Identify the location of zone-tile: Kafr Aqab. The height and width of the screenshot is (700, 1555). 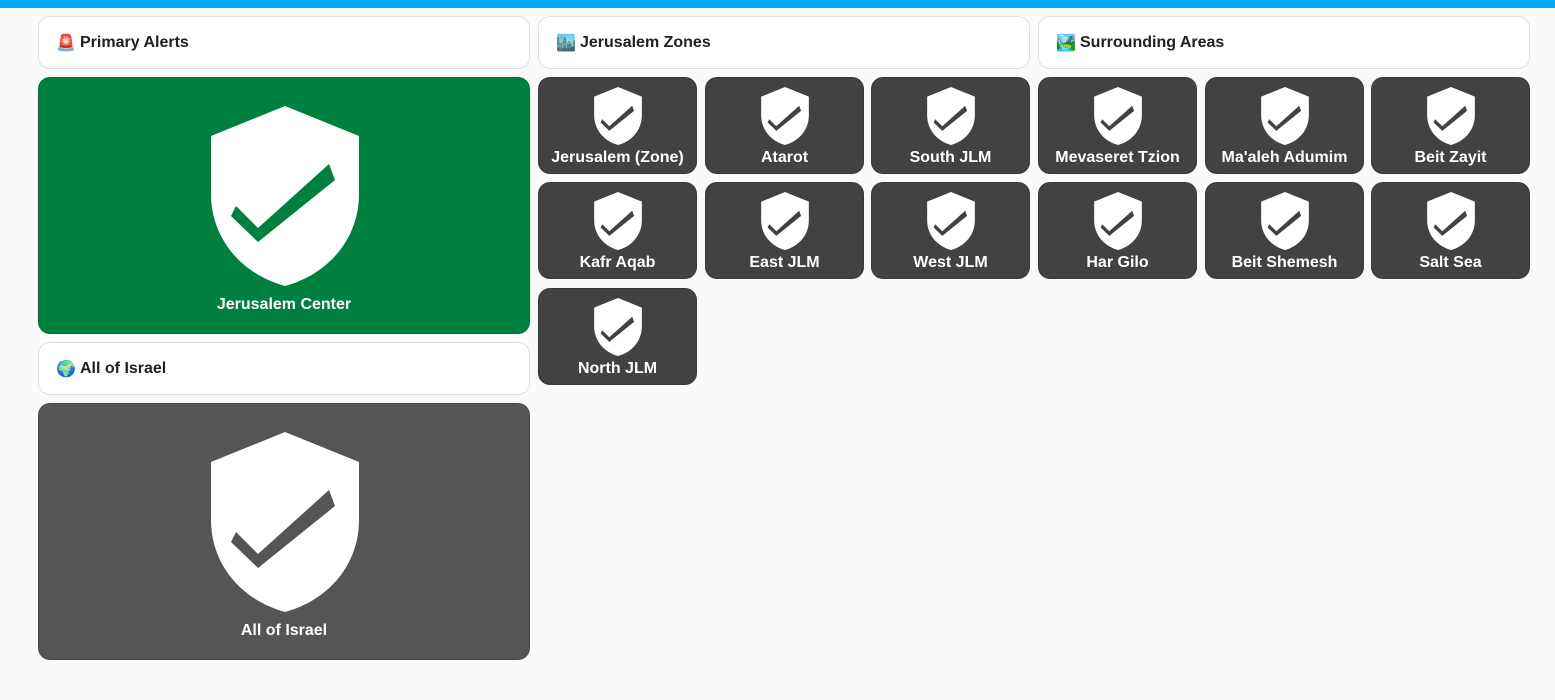
(617, 230).